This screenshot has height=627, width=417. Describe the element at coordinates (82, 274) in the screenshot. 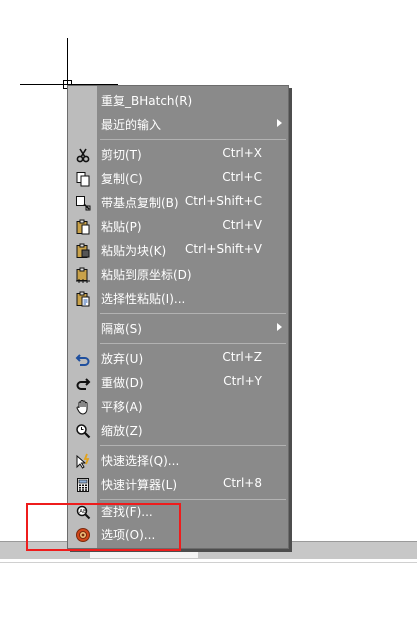

I see `paste-to-original-coords-icon` at that location.